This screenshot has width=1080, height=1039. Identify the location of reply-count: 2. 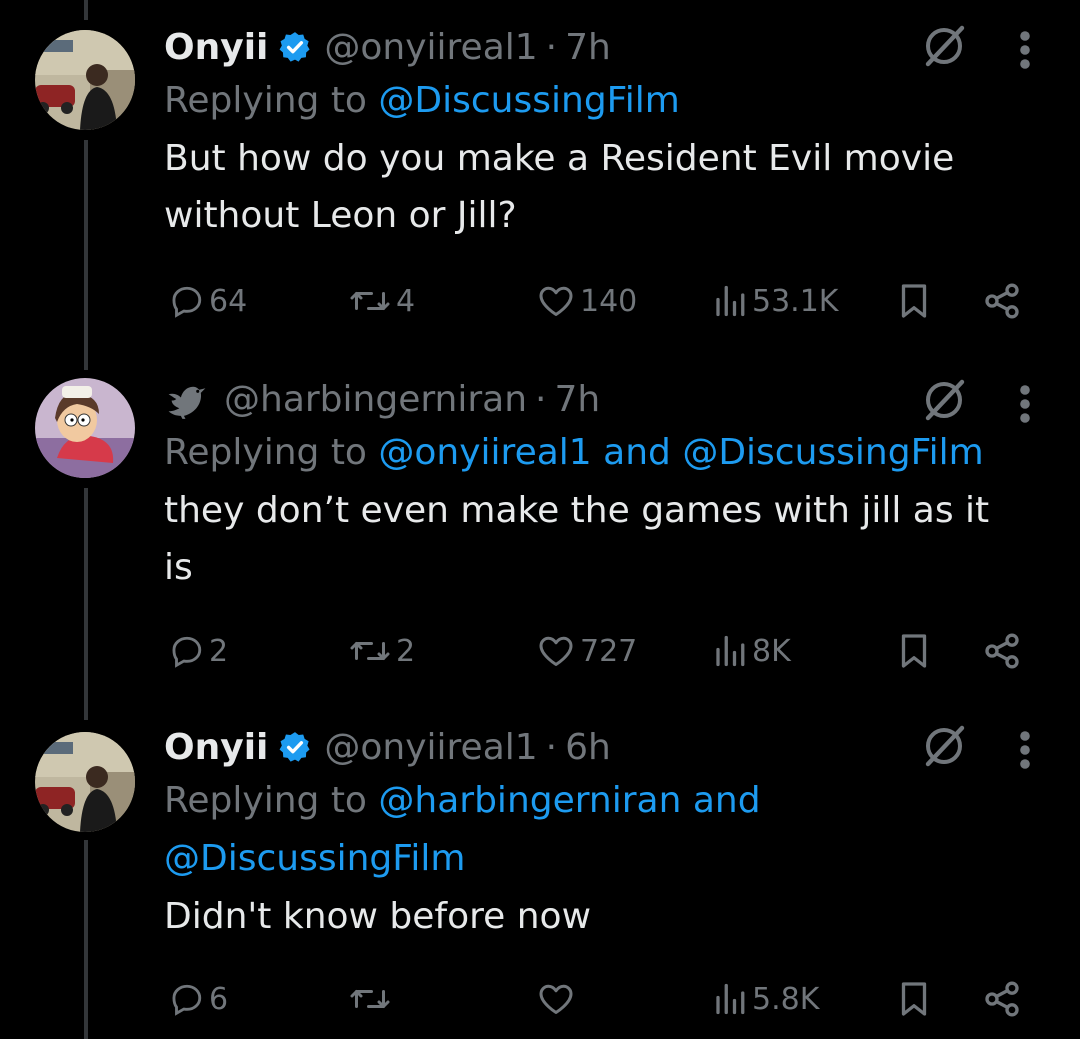
(219, 651).